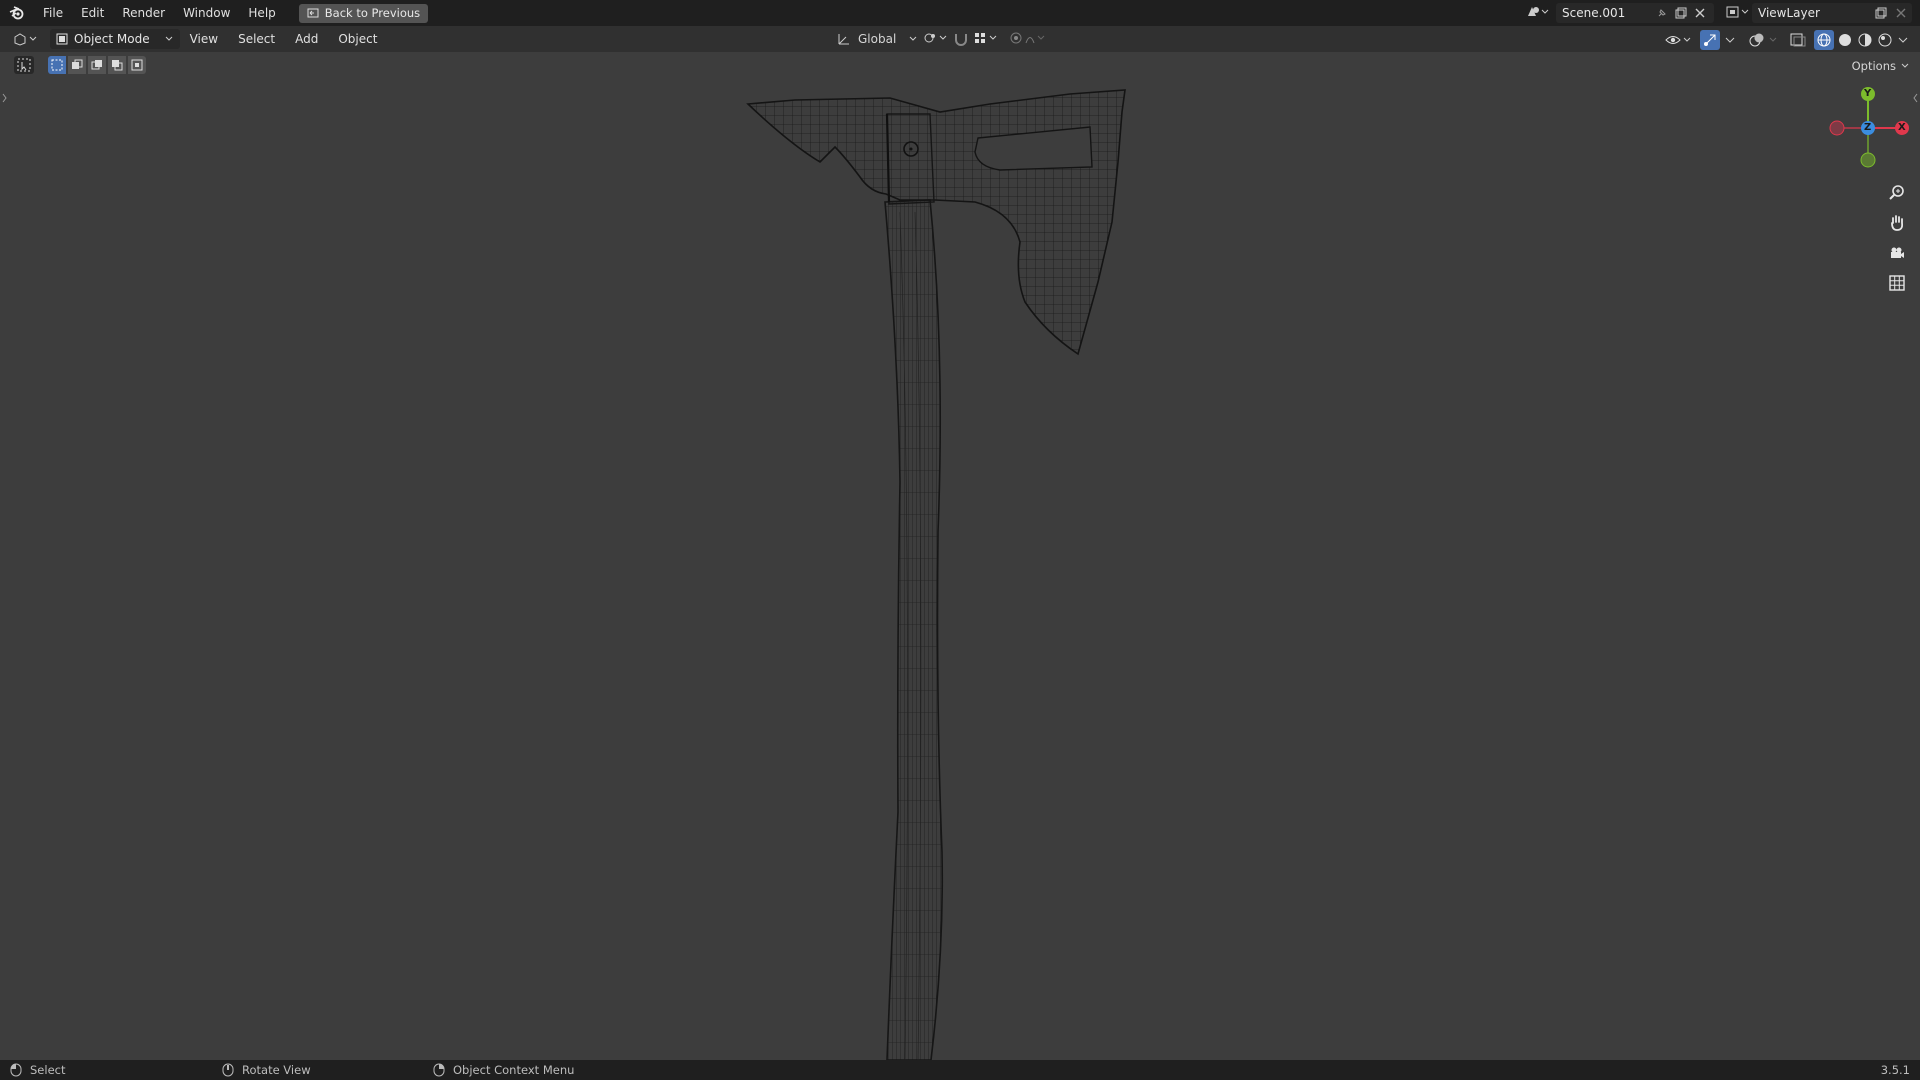  I want to click on version-label: 3.5.1, so click(1895, 1070).